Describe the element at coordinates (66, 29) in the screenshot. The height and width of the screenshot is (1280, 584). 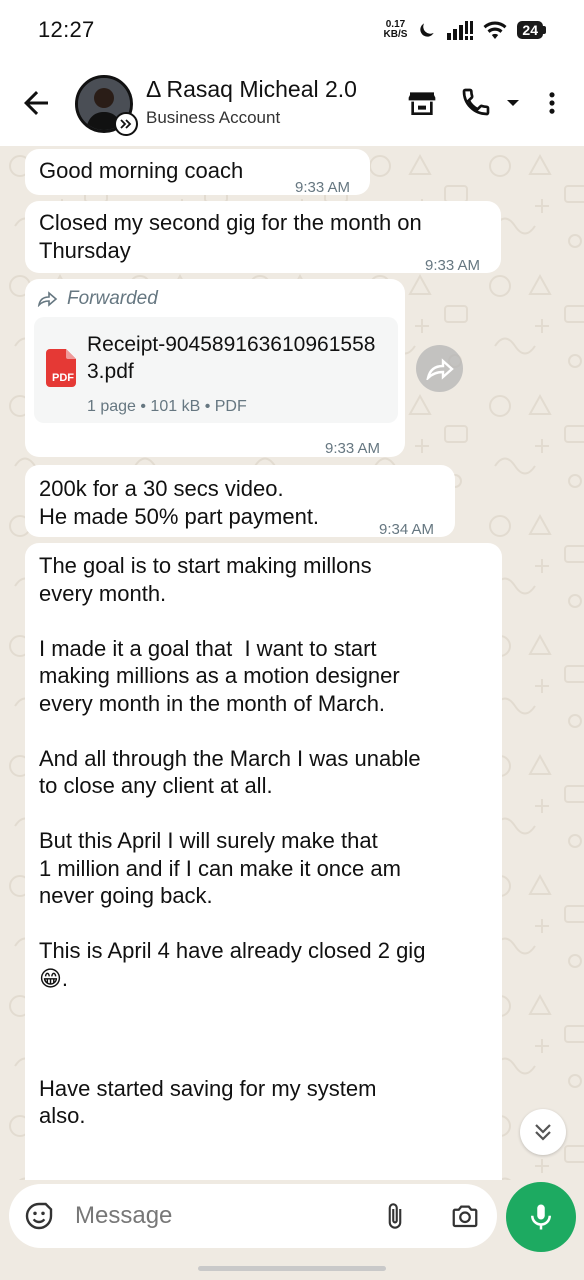
I see `status-time: 12:27` at that location.